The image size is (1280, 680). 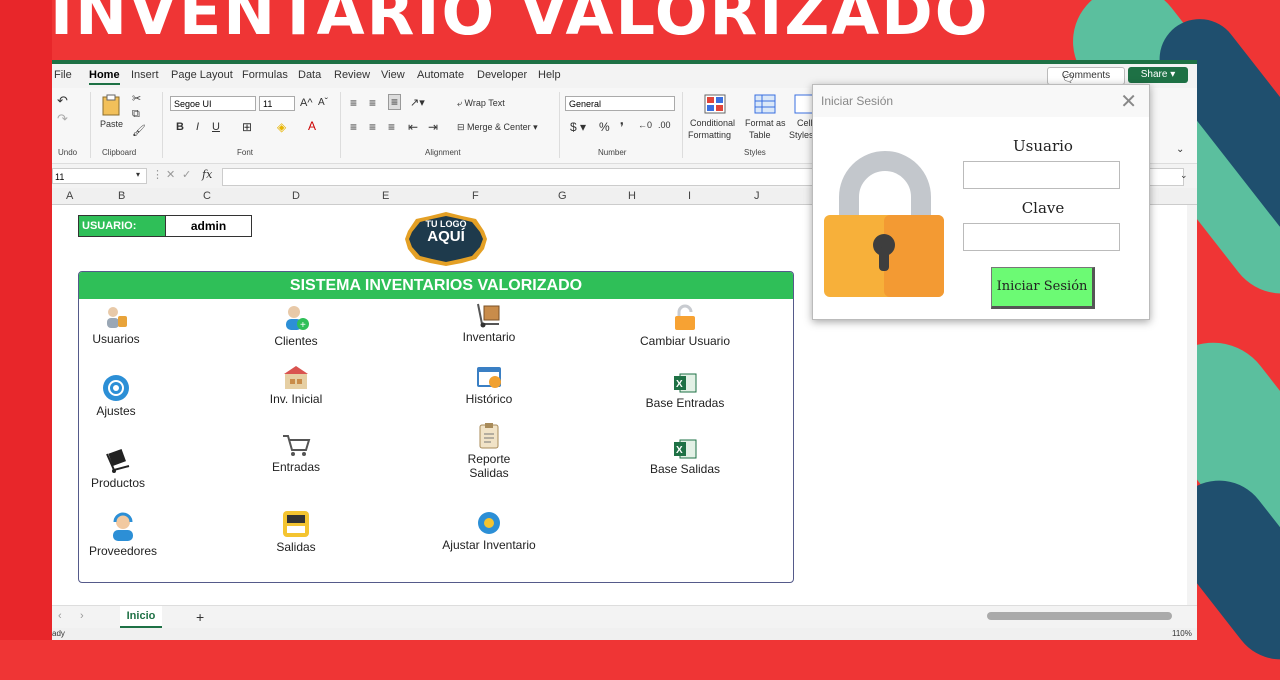 What do you see at coordinates (502, 75) in the screenshot?
I see `tab-developer: Developer` at bounding box center [502, 75].